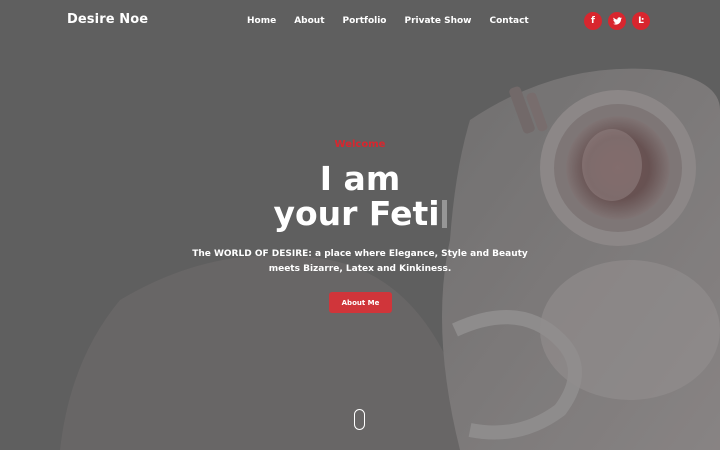 This screenshot has height=450, width=720. I want to click on hero-headline-line2: your Feti, so click(360, 214).